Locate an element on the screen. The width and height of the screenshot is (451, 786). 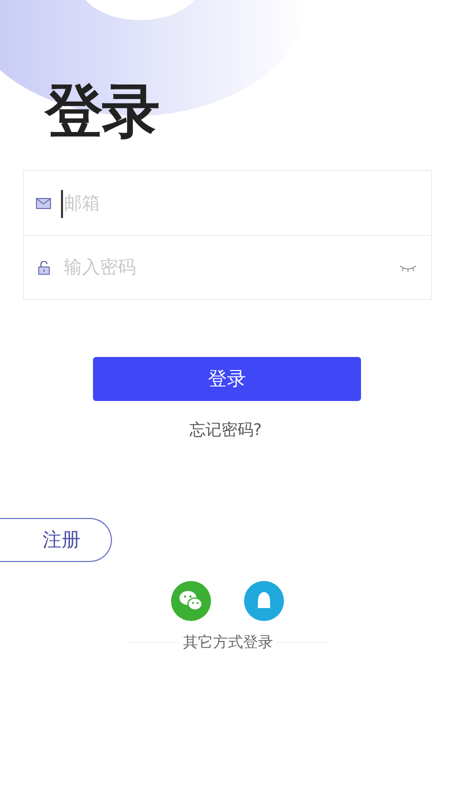
closed-eye-icon is located at coordinates (408, 268).